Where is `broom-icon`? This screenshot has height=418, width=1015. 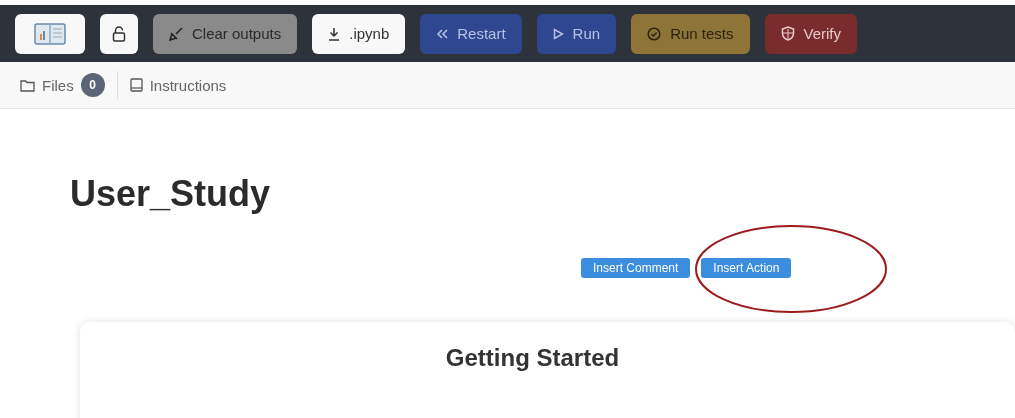 broom-icon is located at coordinates (176, 33).